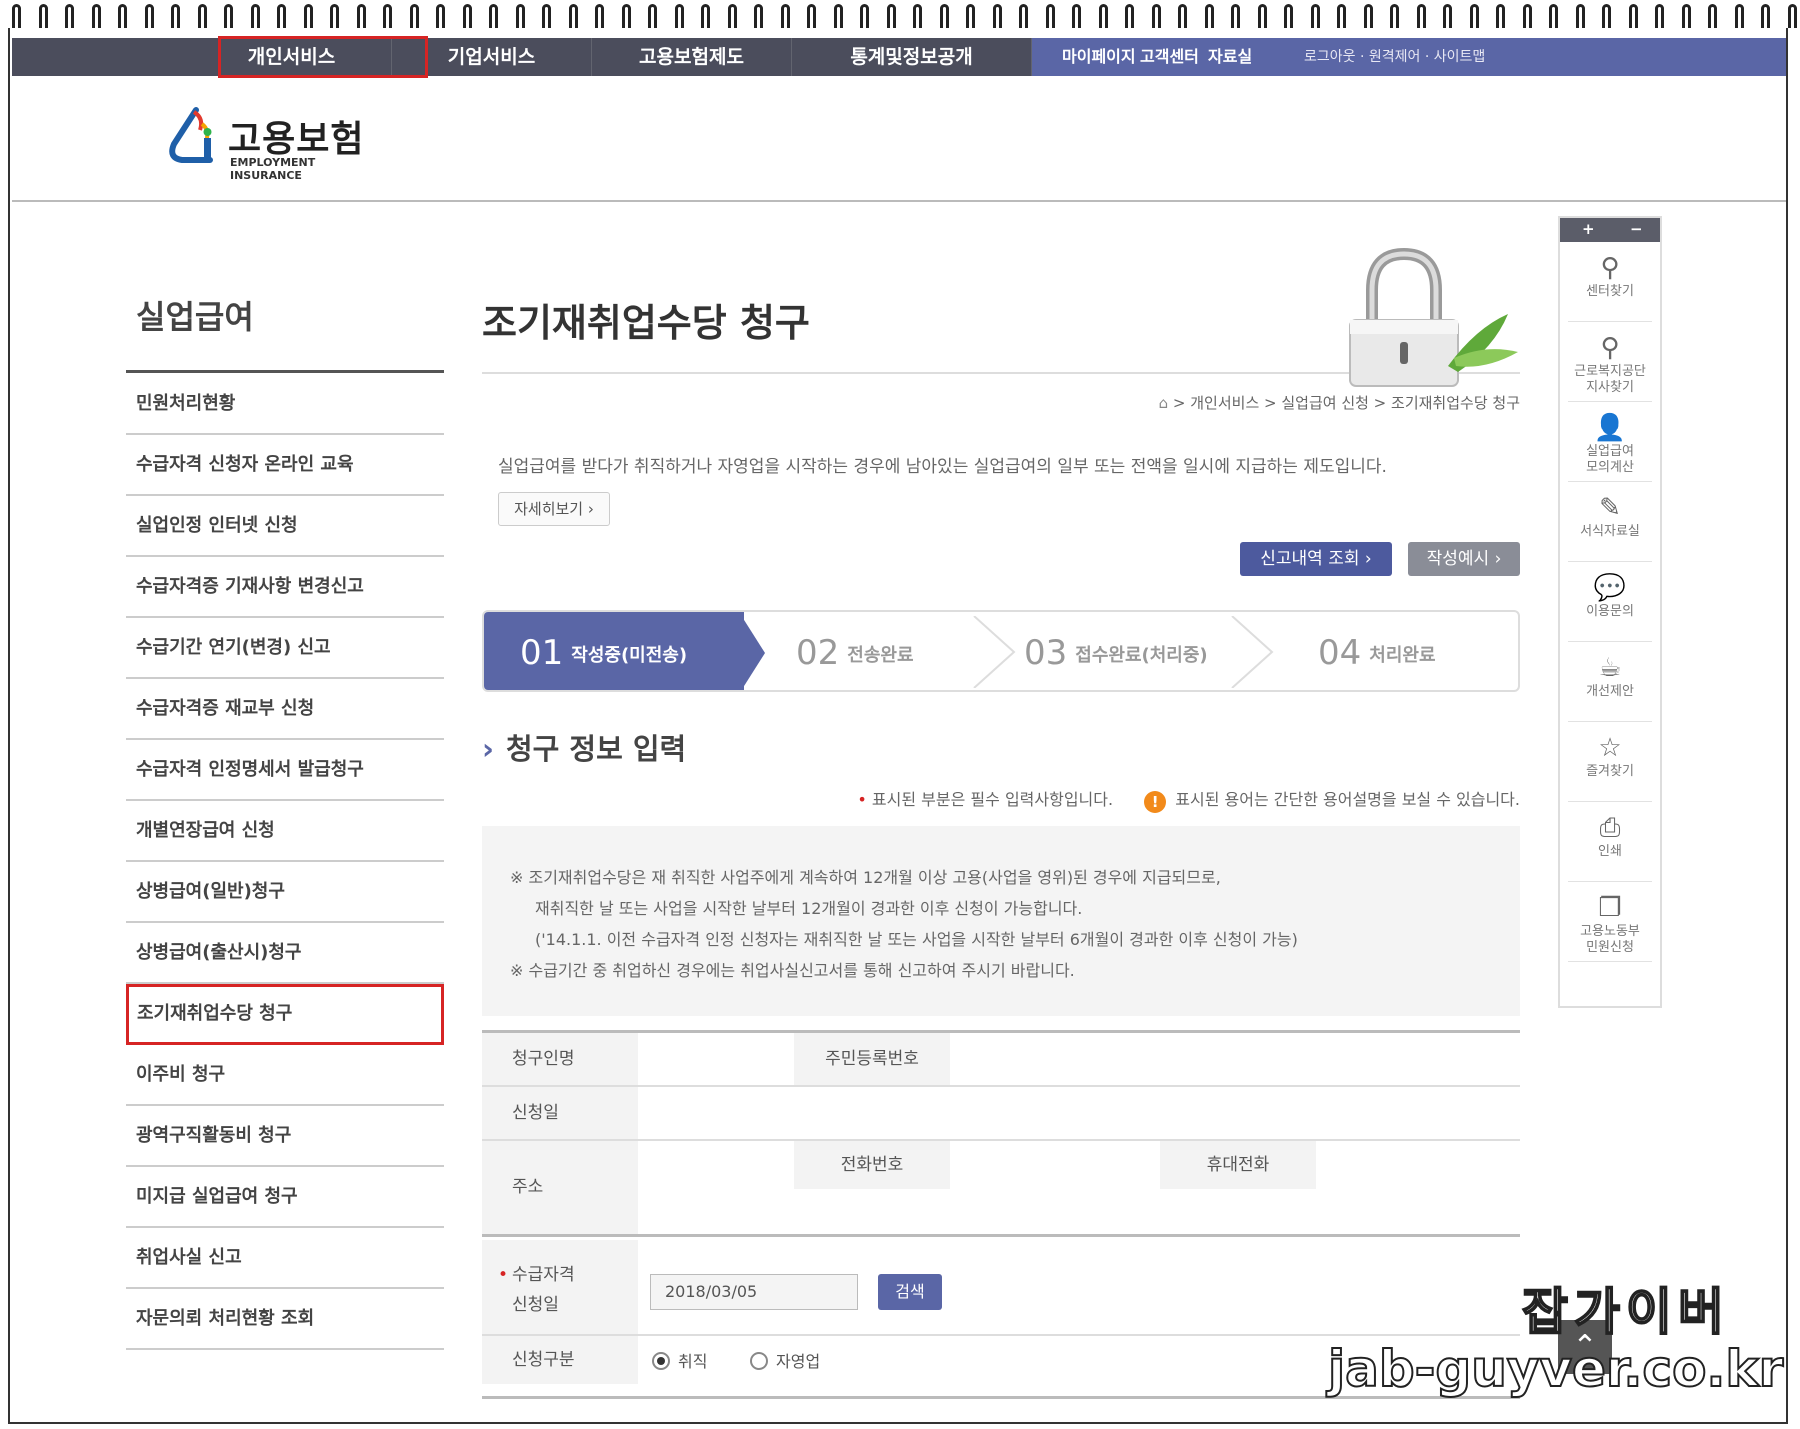  Describe the element at coordinates (912, 57) in the screenshot. I see `nav-statistics: 통계및정보공개` at that location.